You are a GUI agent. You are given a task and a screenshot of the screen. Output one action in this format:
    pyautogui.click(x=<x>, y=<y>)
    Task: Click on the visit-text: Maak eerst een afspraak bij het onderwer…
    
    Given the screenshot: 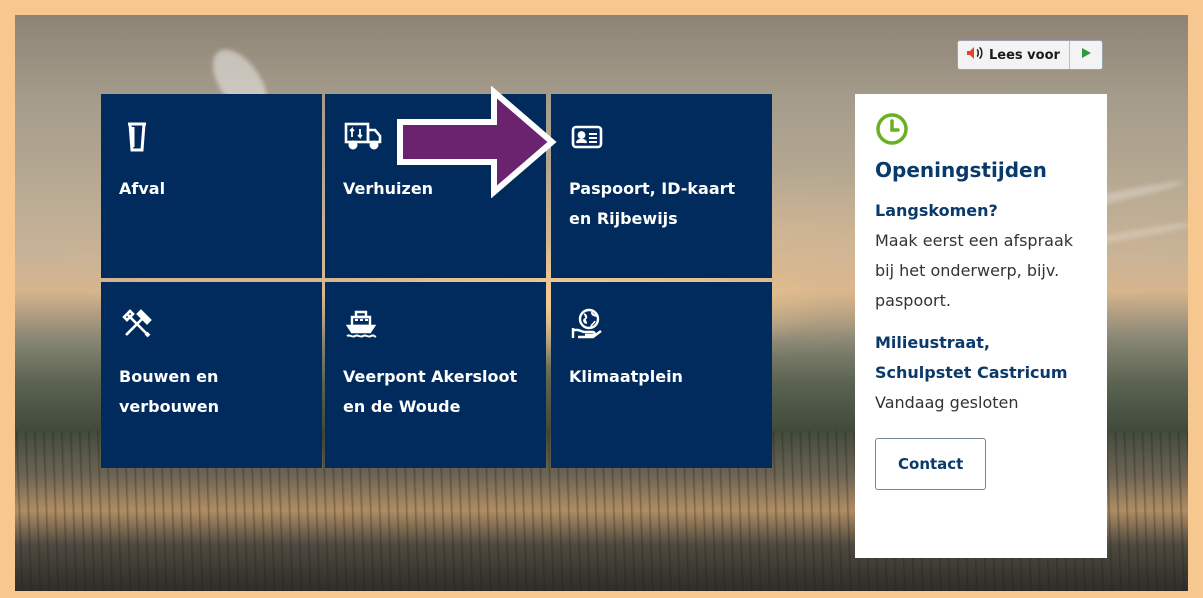 What is the action you would take?
    pyautogui.click(x=974, y=270)
    